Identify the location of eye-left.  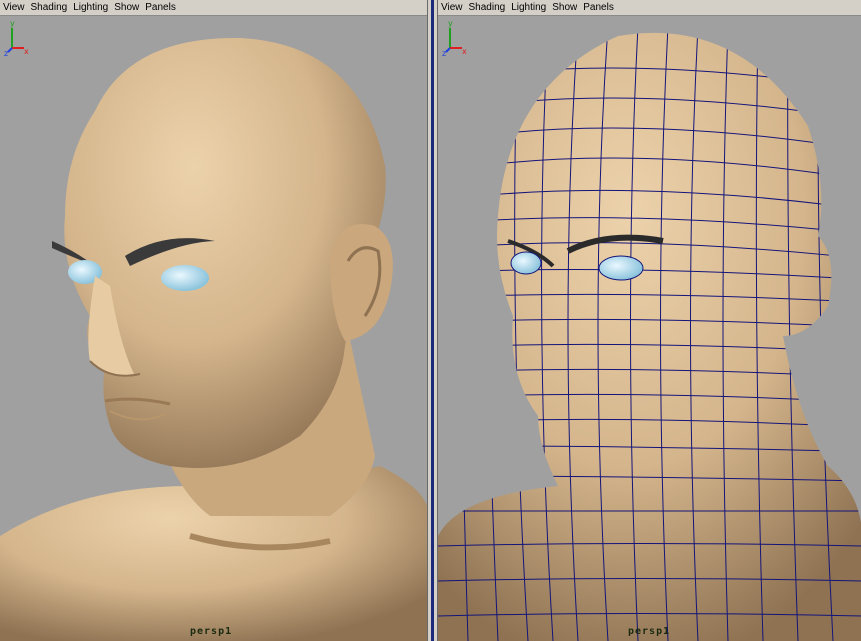
(526, 263).